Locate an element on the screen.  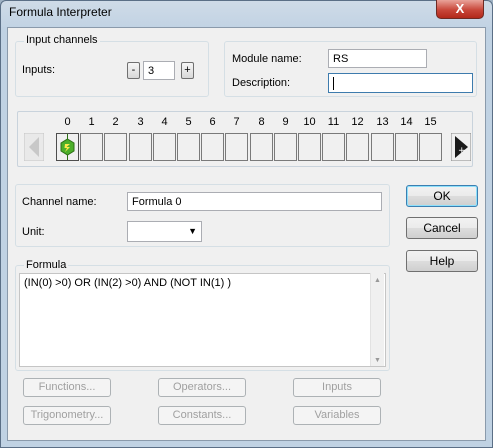
scroll-right-button: + is located at coordinates (461, 147).